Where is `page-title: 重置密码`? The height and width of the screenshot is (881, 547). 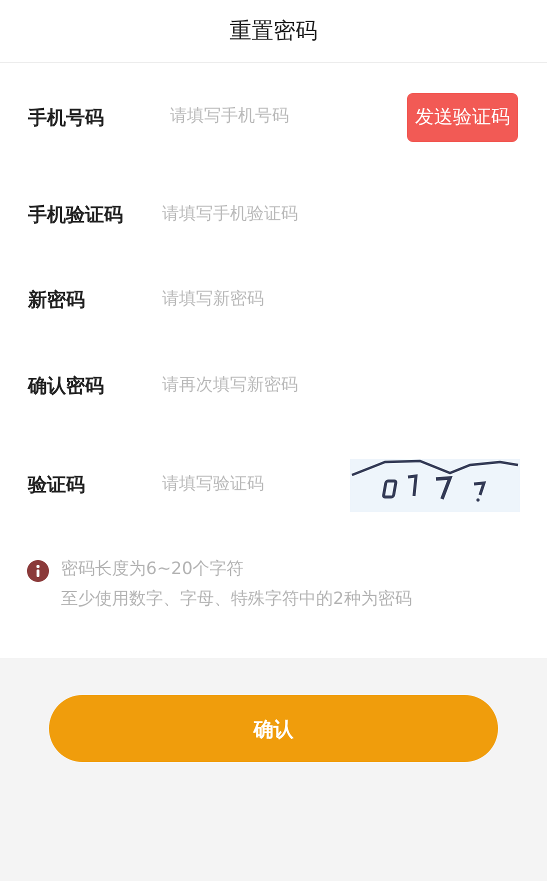
page-title: 重置密码 is located at coordinates (274, 32).